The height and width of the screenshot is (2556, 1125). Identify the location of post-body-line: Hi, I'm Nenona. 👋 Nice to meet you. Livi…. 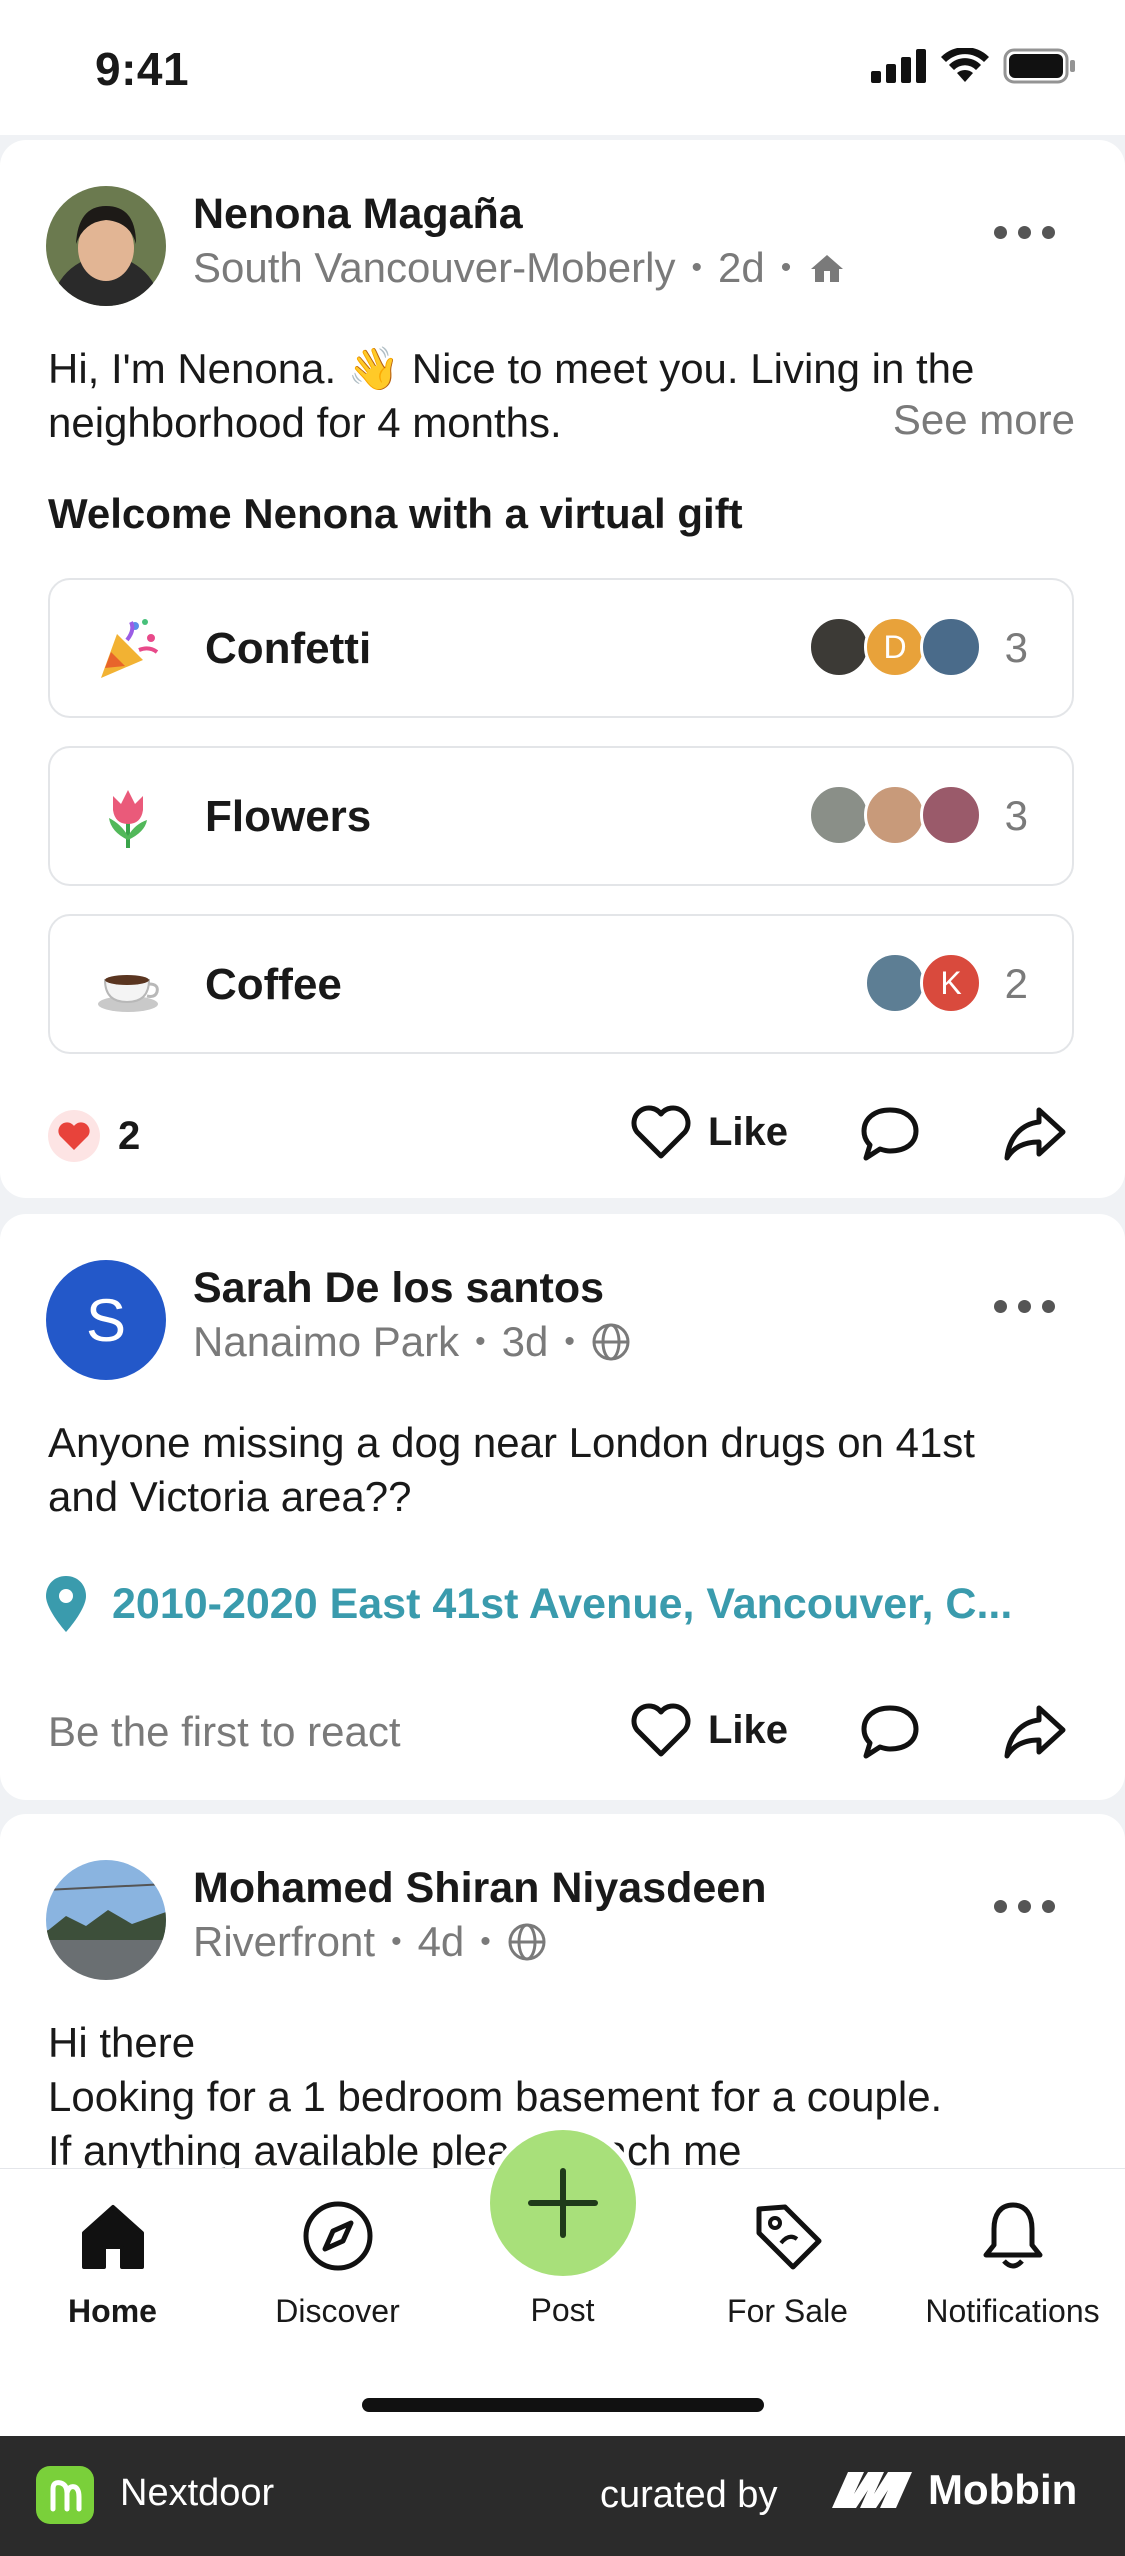
(511, 368).